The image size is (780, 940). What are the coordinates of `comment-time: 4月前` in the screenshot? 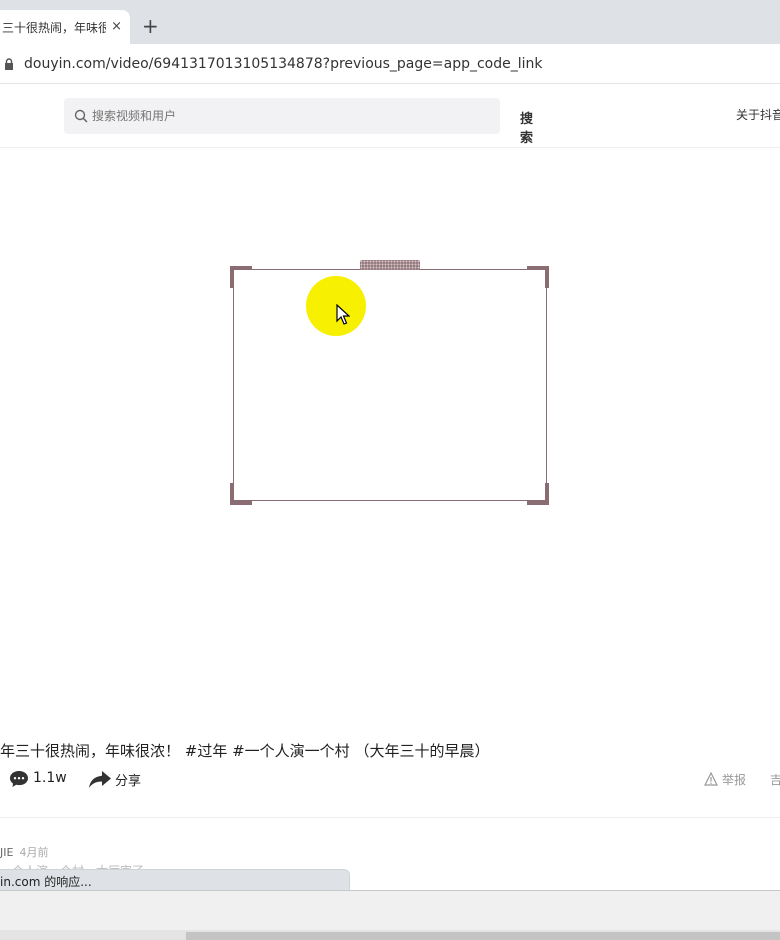 It's located at (34, 852).